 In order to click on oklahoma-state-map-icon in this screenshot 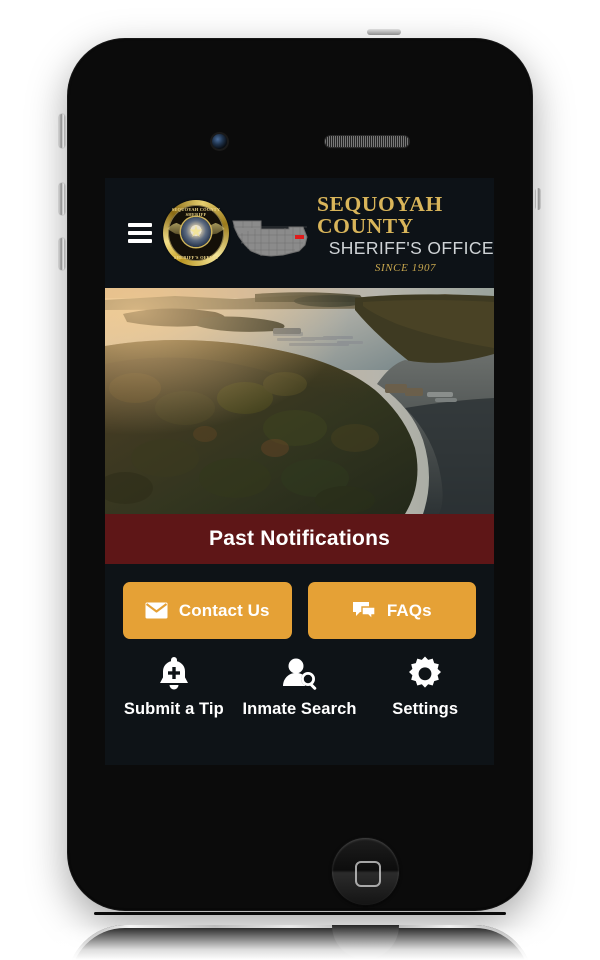, I will do `click(273, 238)`.